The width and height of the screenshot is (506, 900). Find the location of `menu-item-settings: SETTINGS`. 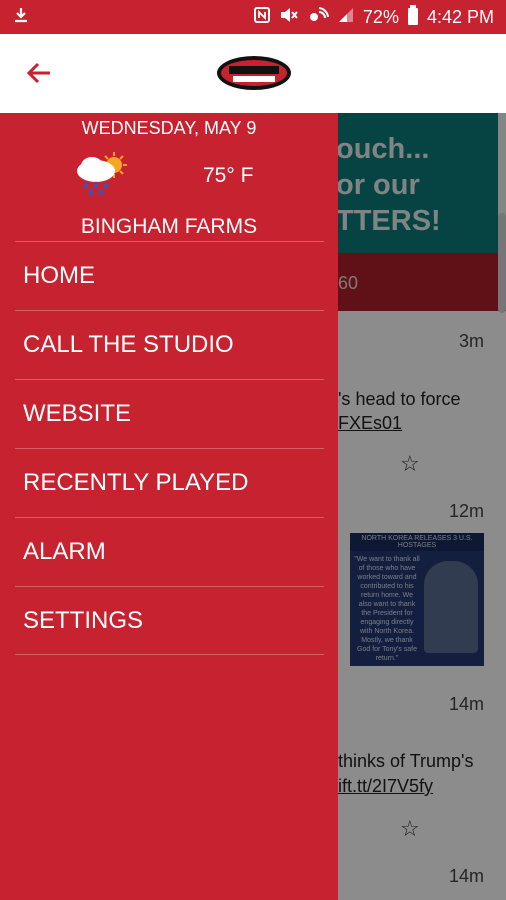

menu-item-settings: SETTINGS is located at coordinates (169, 620).